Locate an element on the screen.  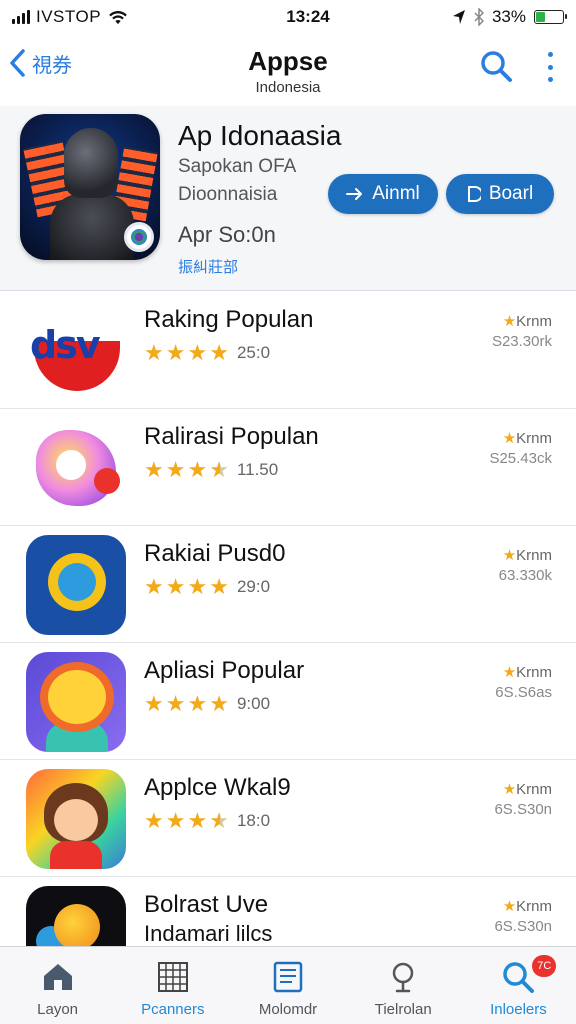
verified-badge-icon is located at coordinates (139, 237).